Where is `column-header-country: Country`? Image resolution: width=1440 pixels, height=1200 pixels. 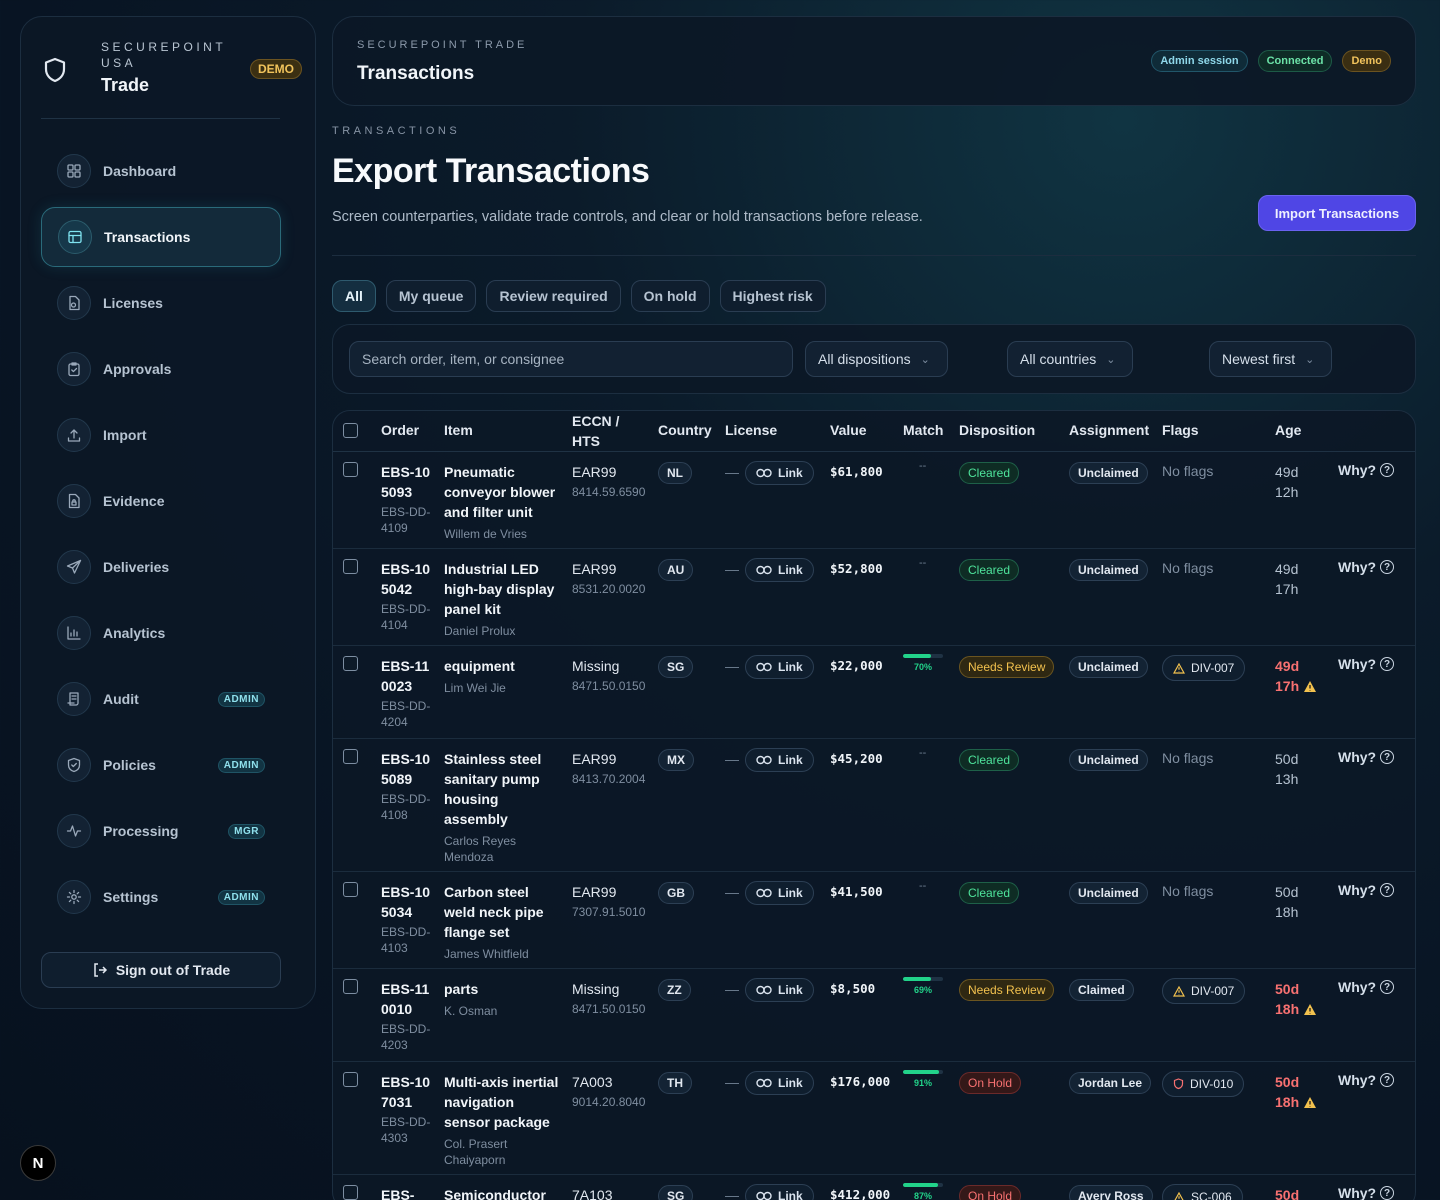 column-header-country: Country is located at coordinates (685, 430).